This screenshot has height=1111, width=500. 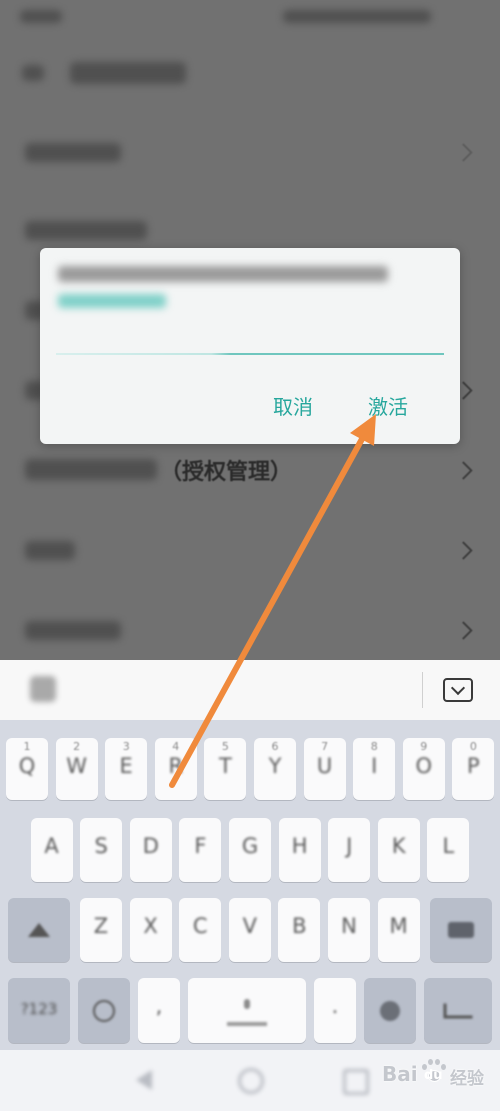 I want to click on symbols-key-label: ?123, so click(x=39, y=1009).